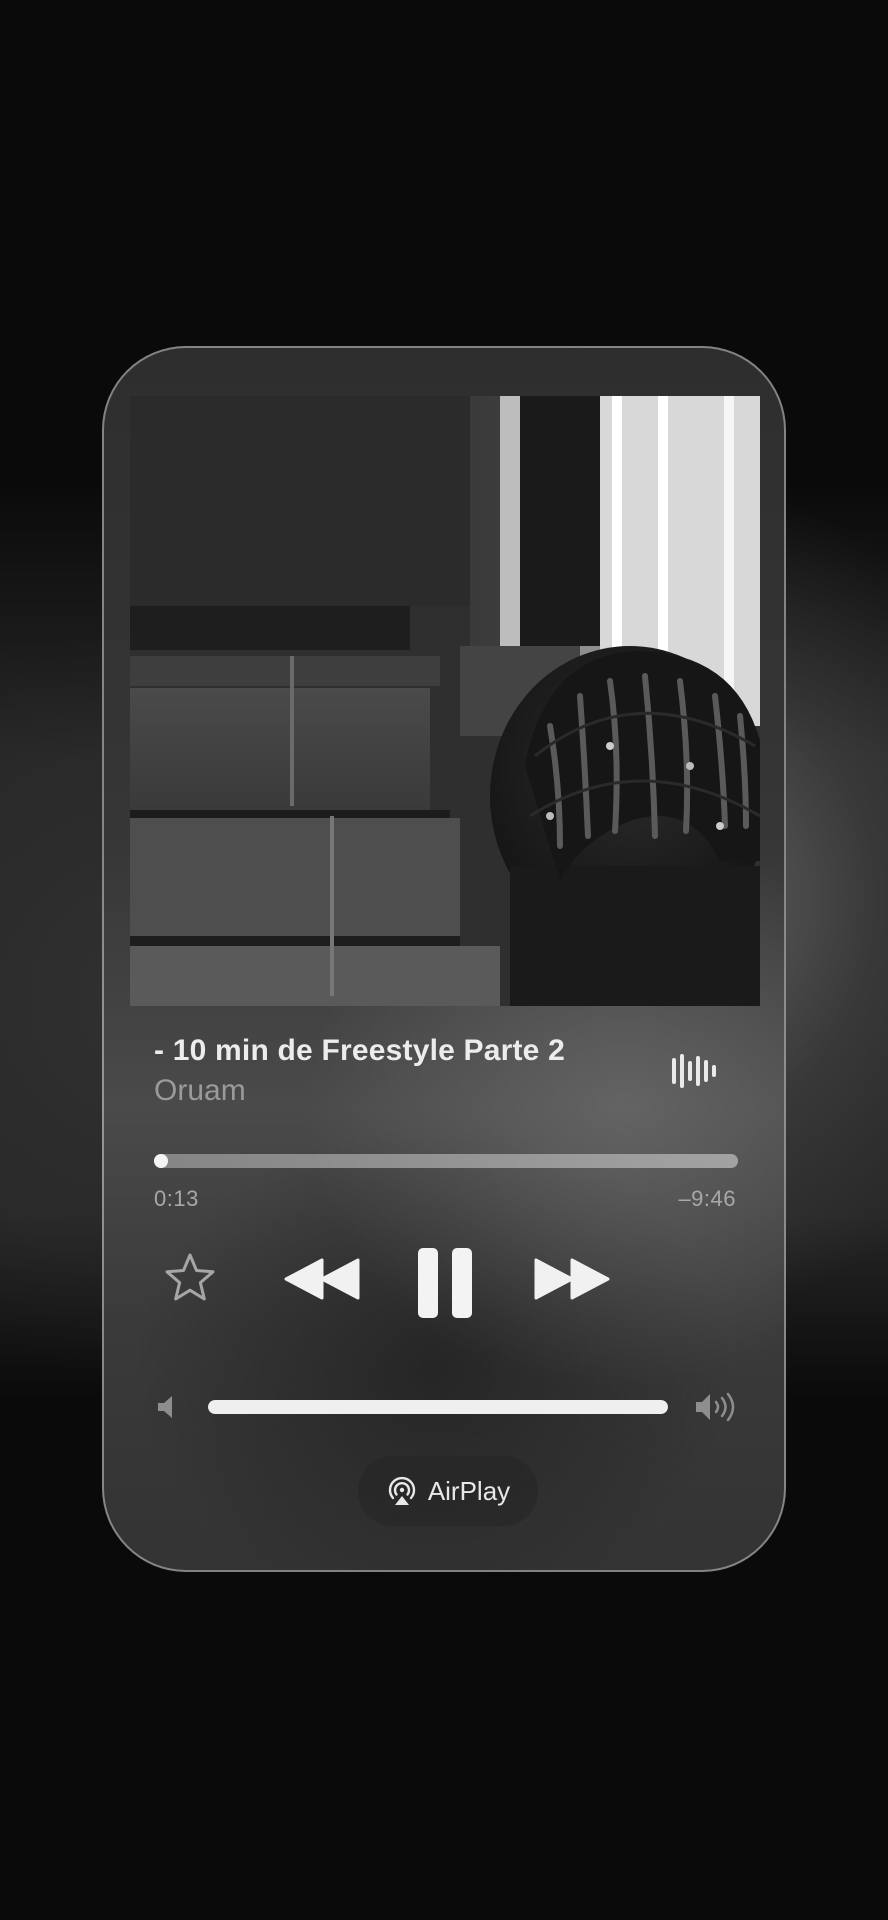 Image resolution: width=888 pixels, height=1920 pixels. Describe the element at coordinates (469, 1490) in the screenshot. I see `airplay-label: AirPlay` at that location.